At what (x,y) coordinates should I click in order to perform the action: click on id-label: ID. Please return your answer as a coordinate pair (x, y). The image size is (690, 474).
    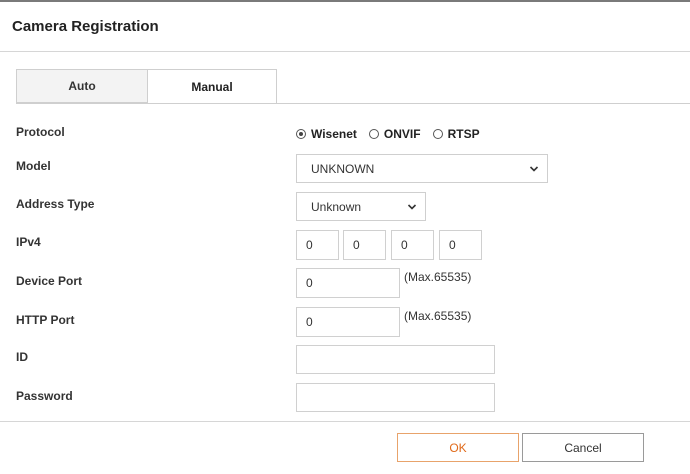
    Looking at the image, I should click on (22, 357).